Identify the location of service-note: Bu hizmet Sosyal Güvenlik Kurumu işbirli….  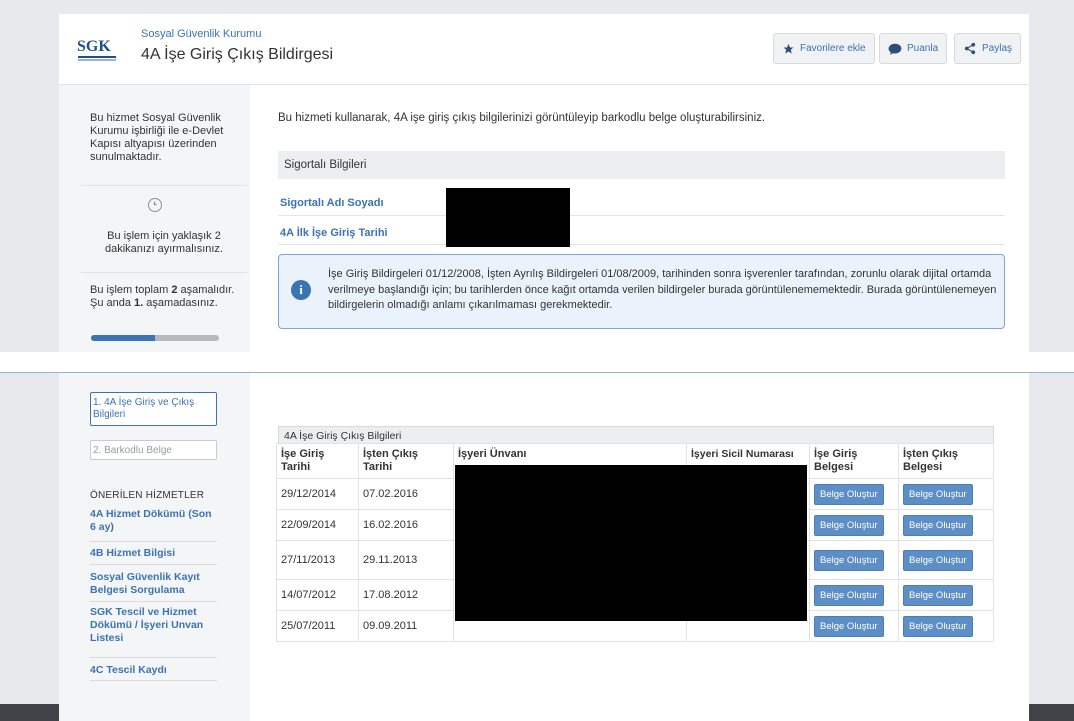
(157, 137).